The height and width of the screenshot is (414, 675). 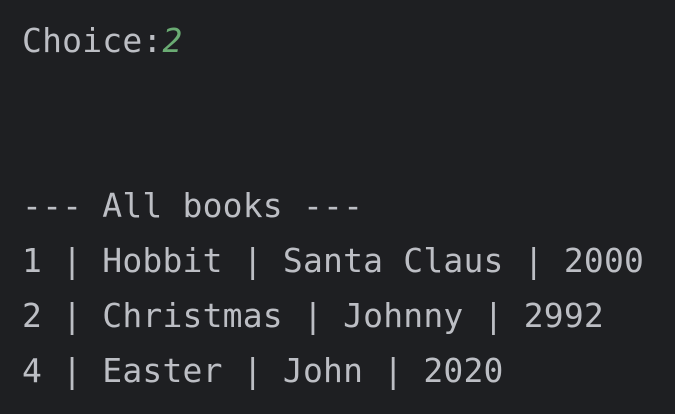 What do you see at coordinates (193, 205) in the screenshot?
I see `all-books-header: --- All books ---` at bounding box center [193, 205].